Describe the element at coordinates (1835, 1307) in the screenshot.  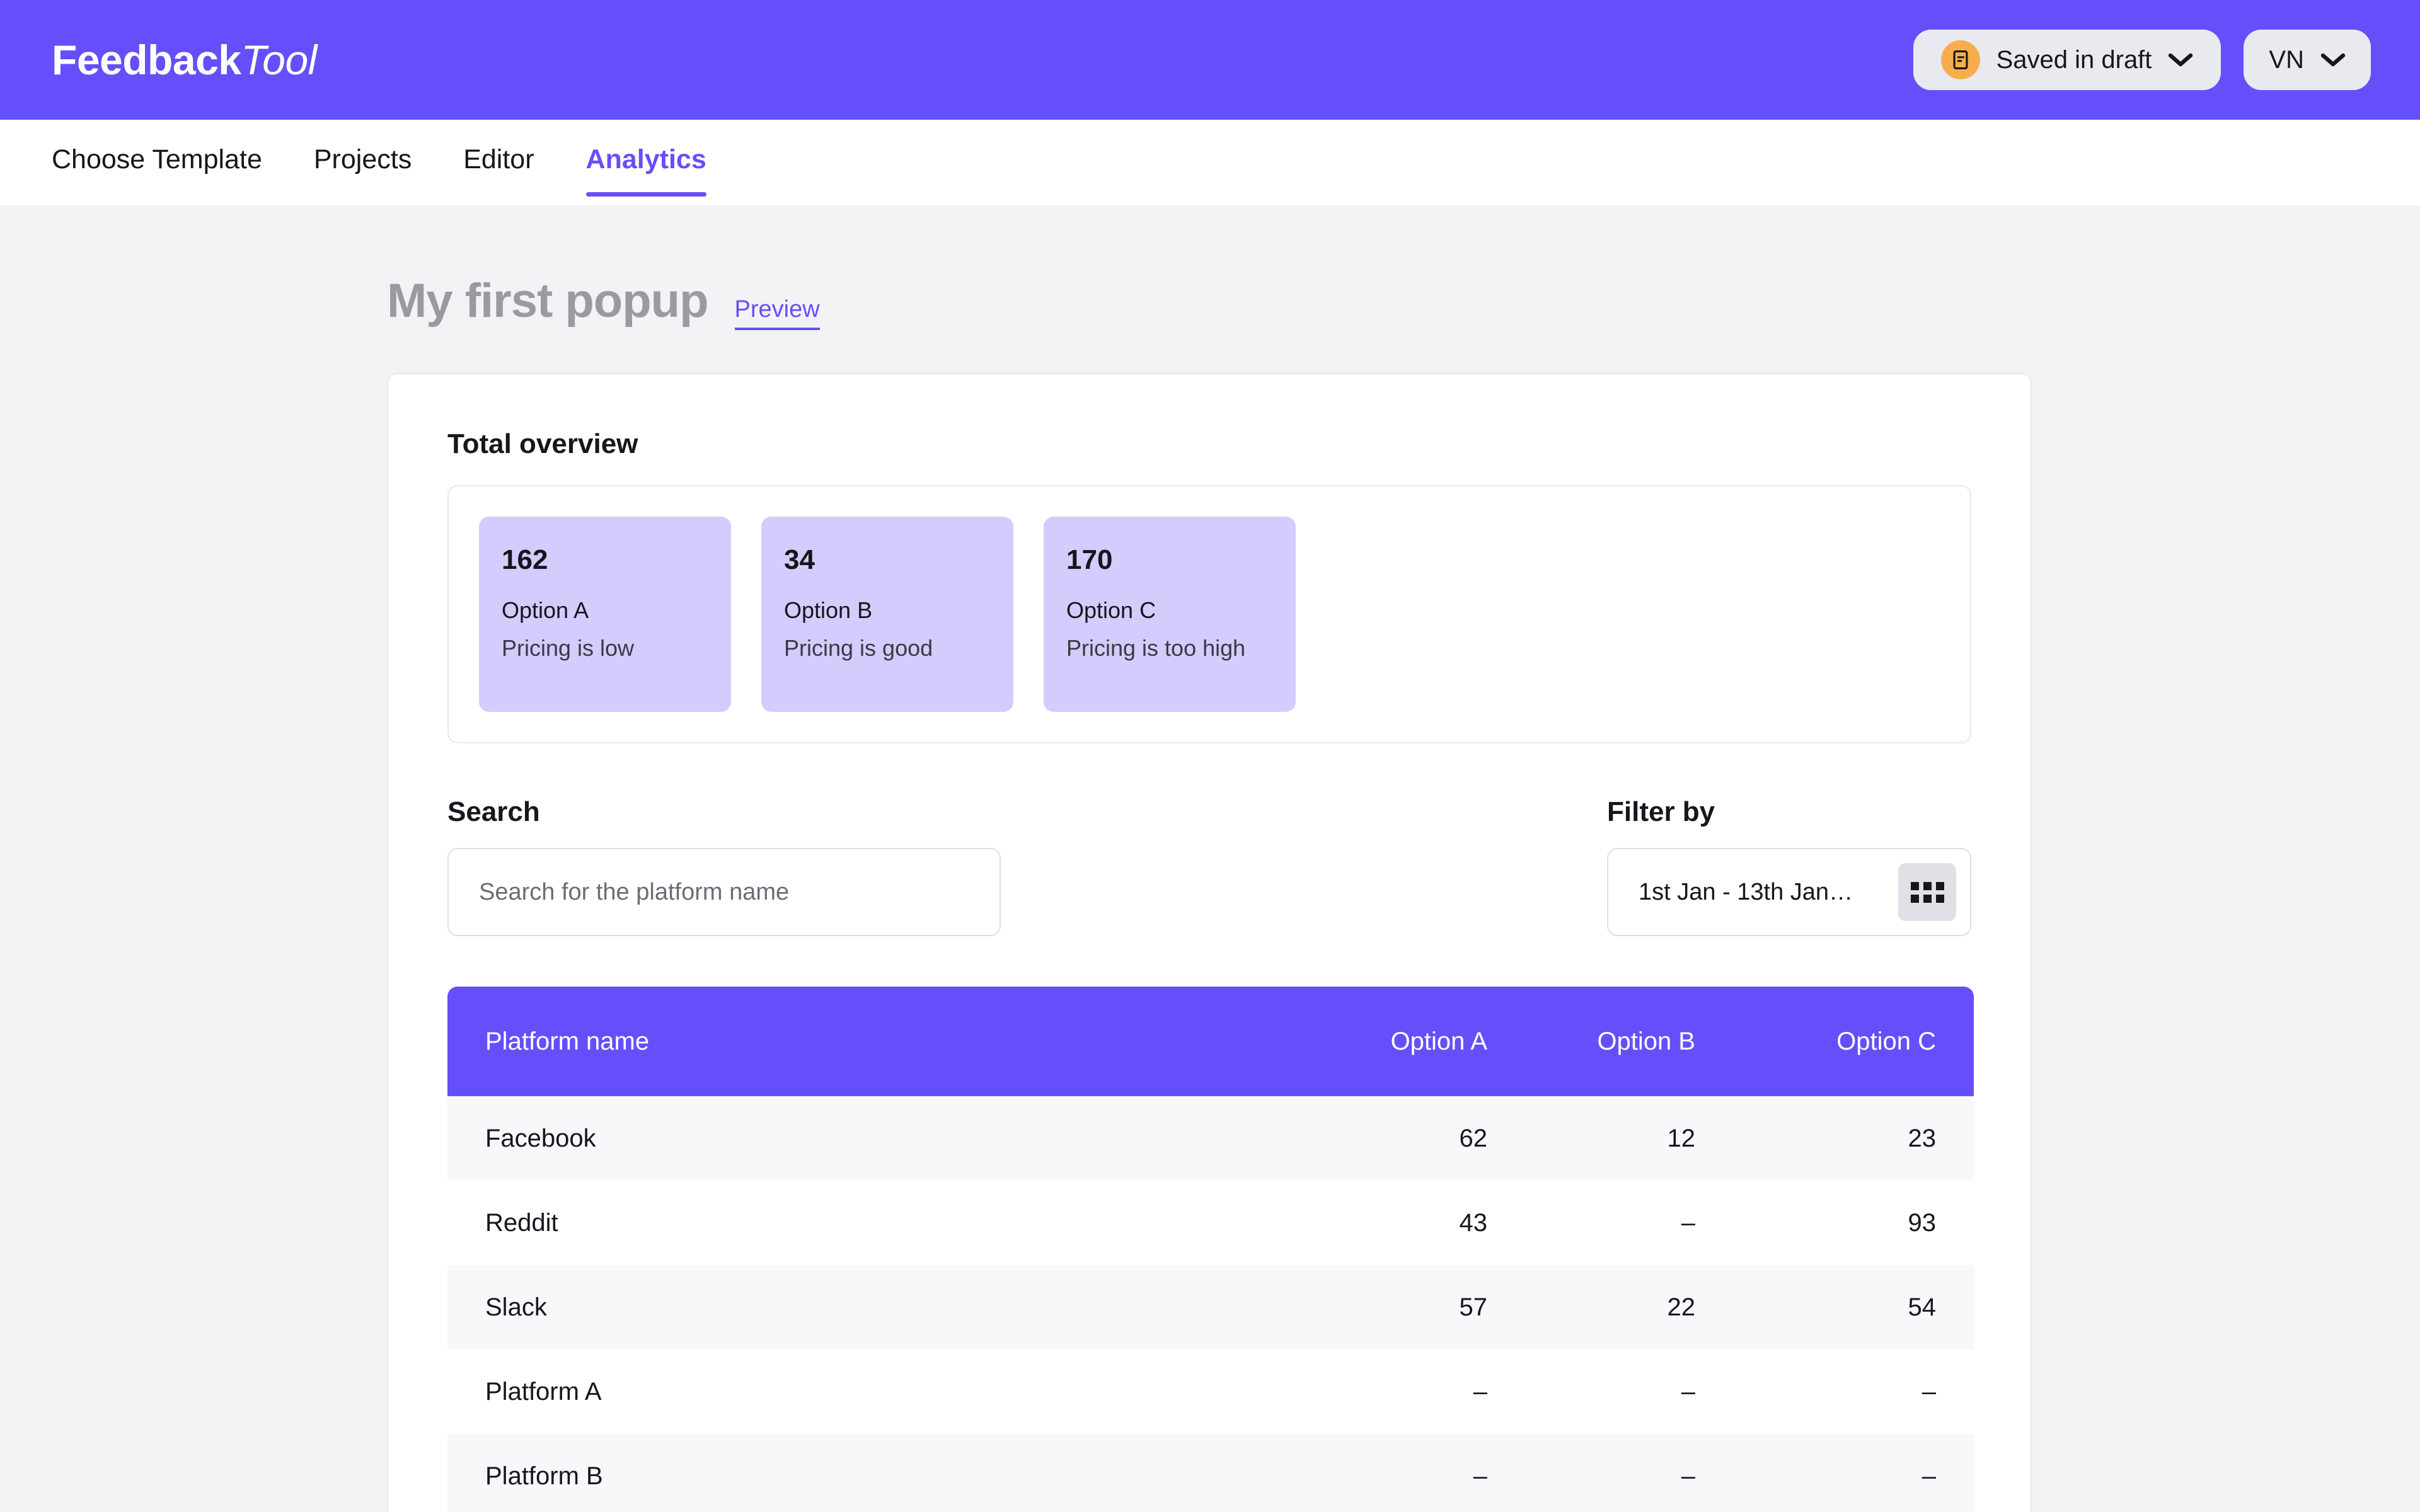
I see `cell-option-c: 54` at that location.